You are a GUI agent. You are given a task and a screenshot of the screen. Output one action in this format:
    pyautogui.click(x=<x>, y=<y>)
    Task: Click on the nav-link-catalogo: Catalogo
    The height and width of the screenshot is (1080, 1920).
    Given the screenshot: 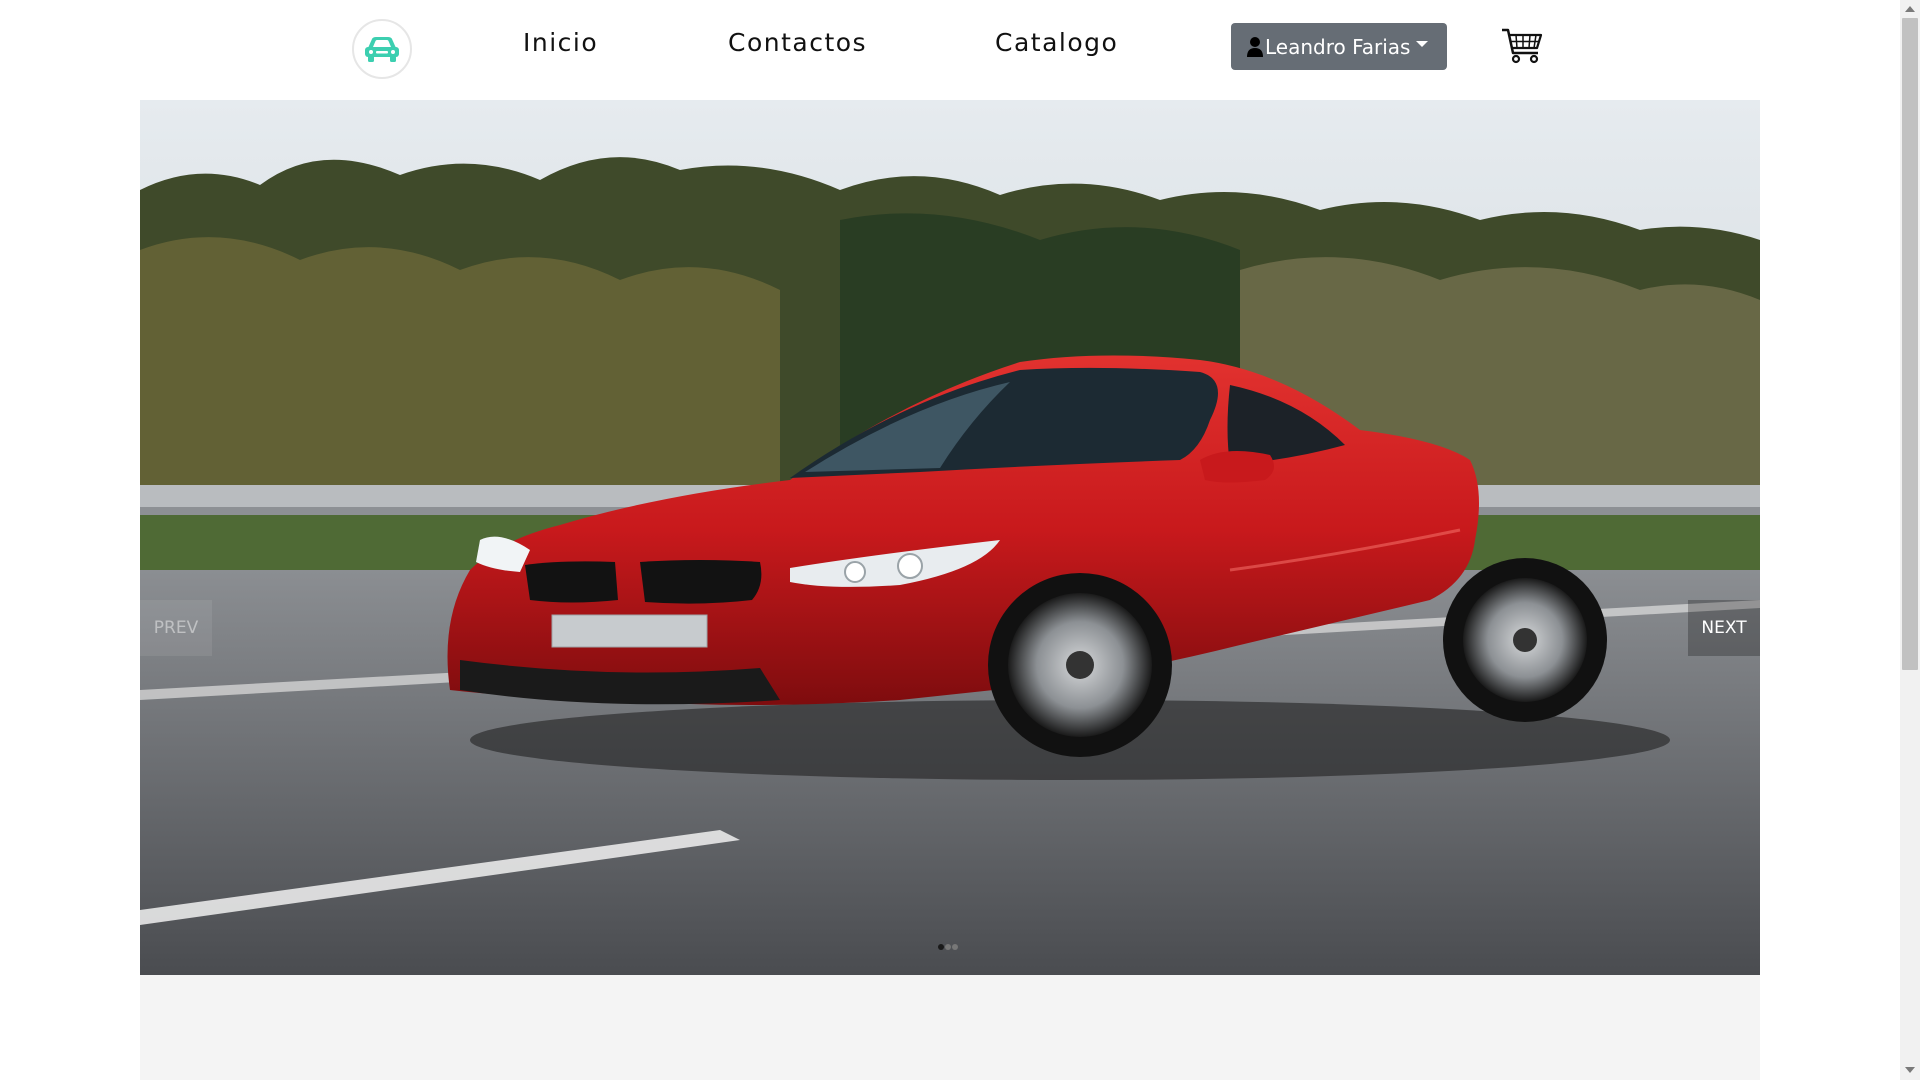 What is the action you would take?
    pyautogui.click(x=1056, y=42)
    